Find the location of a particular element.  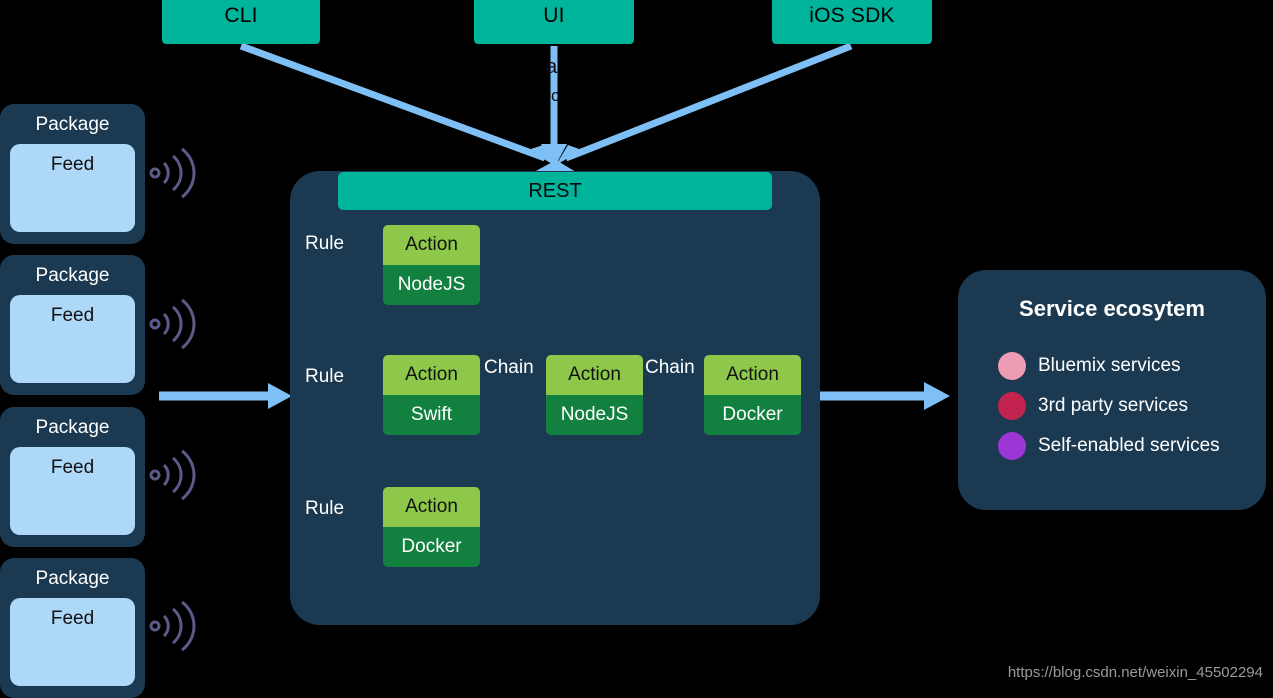

client-box-cli: CLI is located at coordinates (241, 22).